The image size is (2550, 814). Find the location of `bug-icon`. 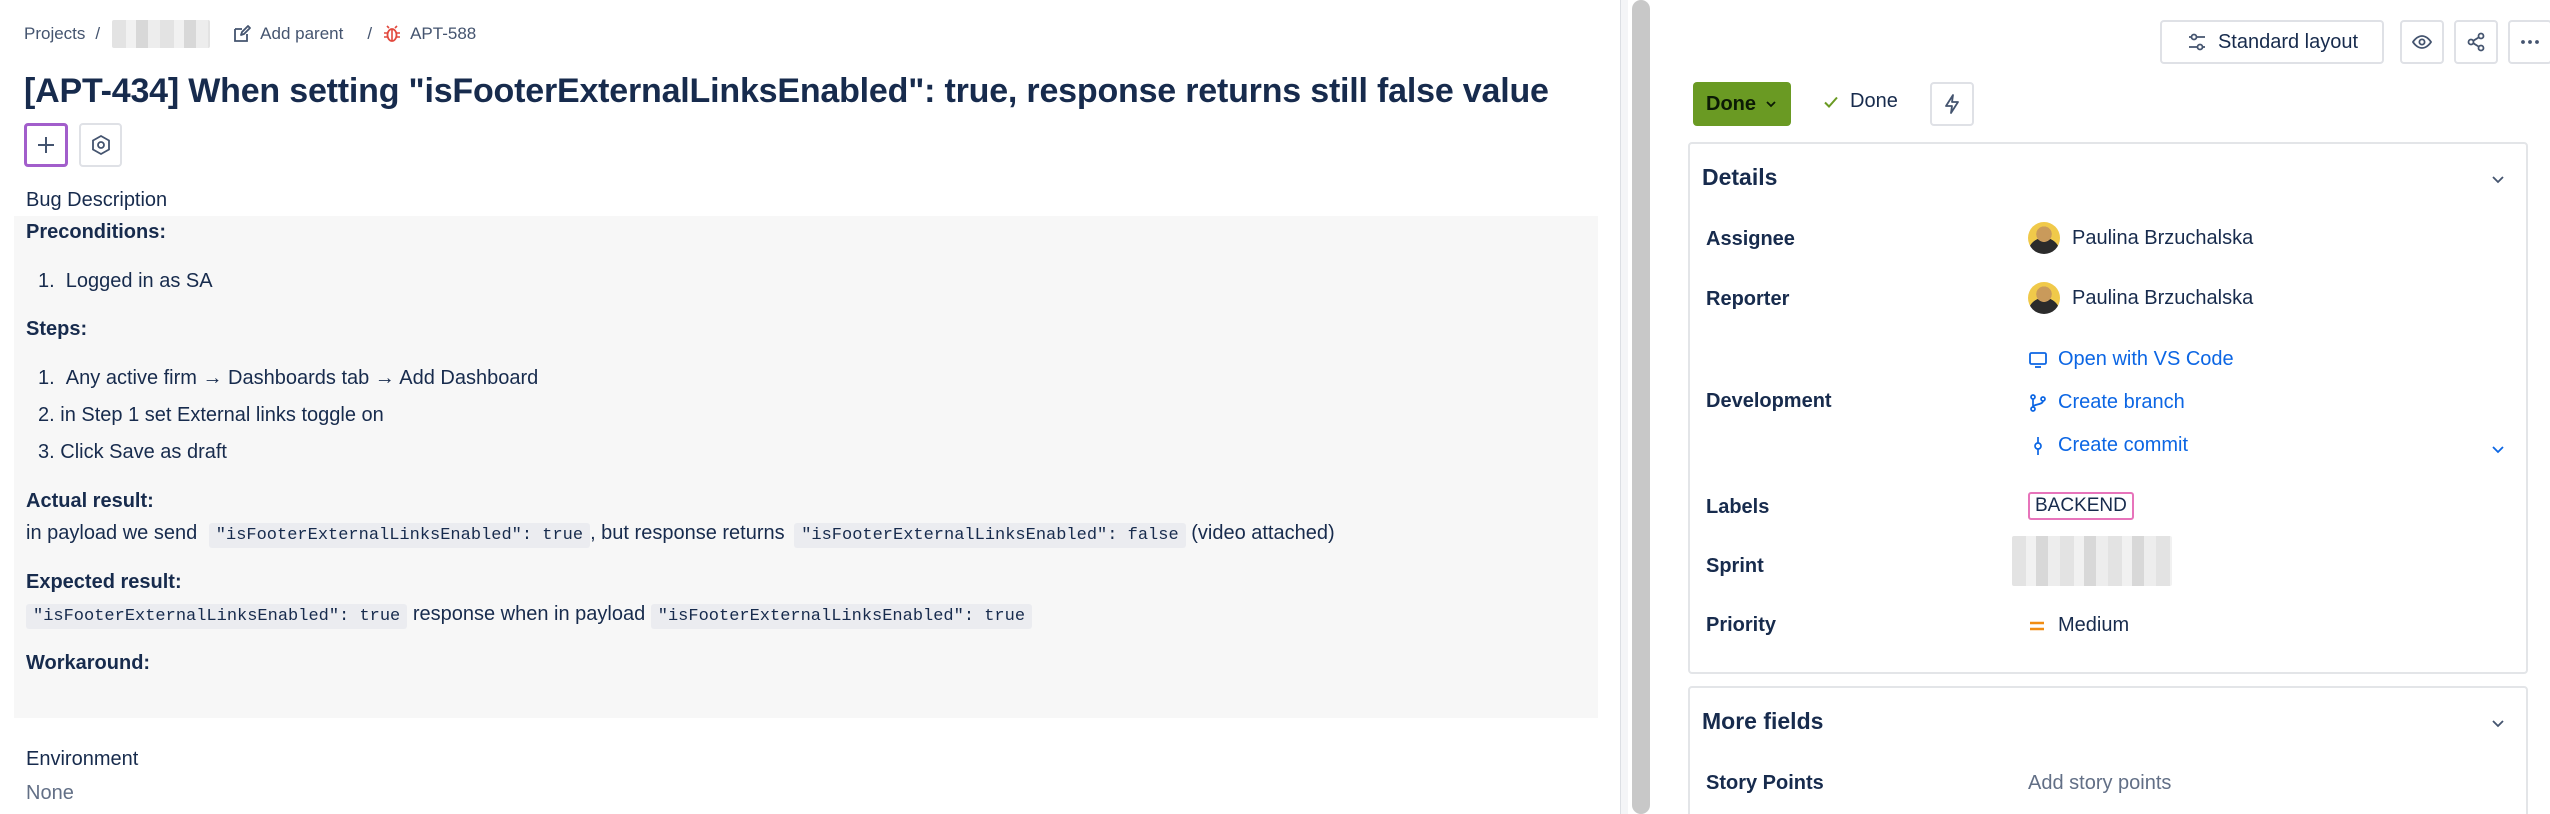

bug-icon is located at coordinates (392, 33).